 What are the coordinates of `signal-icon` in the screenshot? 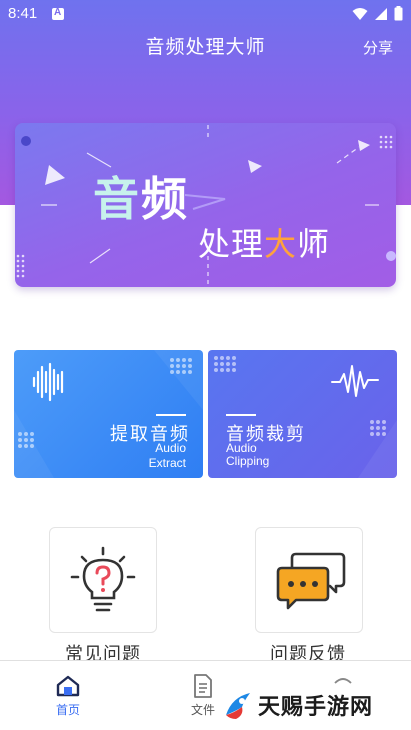 It's located at (381, 13).